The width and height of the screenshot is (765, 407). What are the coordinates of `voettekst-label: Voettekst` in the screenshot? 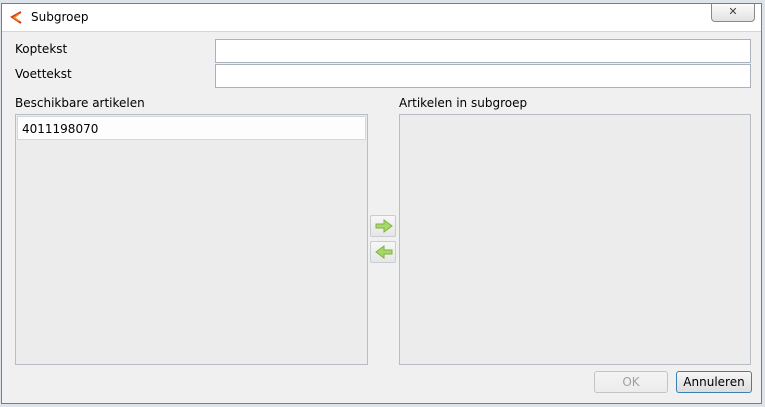 It's located at (43, 74).